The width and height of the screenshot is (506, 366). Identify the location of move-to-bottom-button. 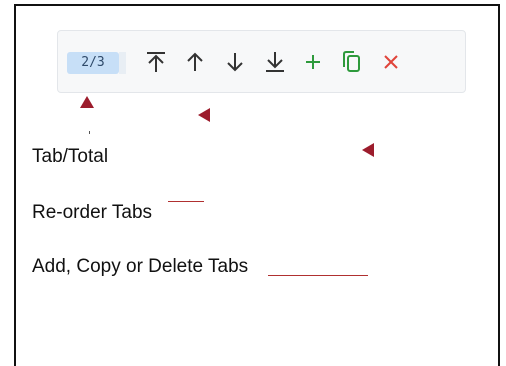
(275, 62).